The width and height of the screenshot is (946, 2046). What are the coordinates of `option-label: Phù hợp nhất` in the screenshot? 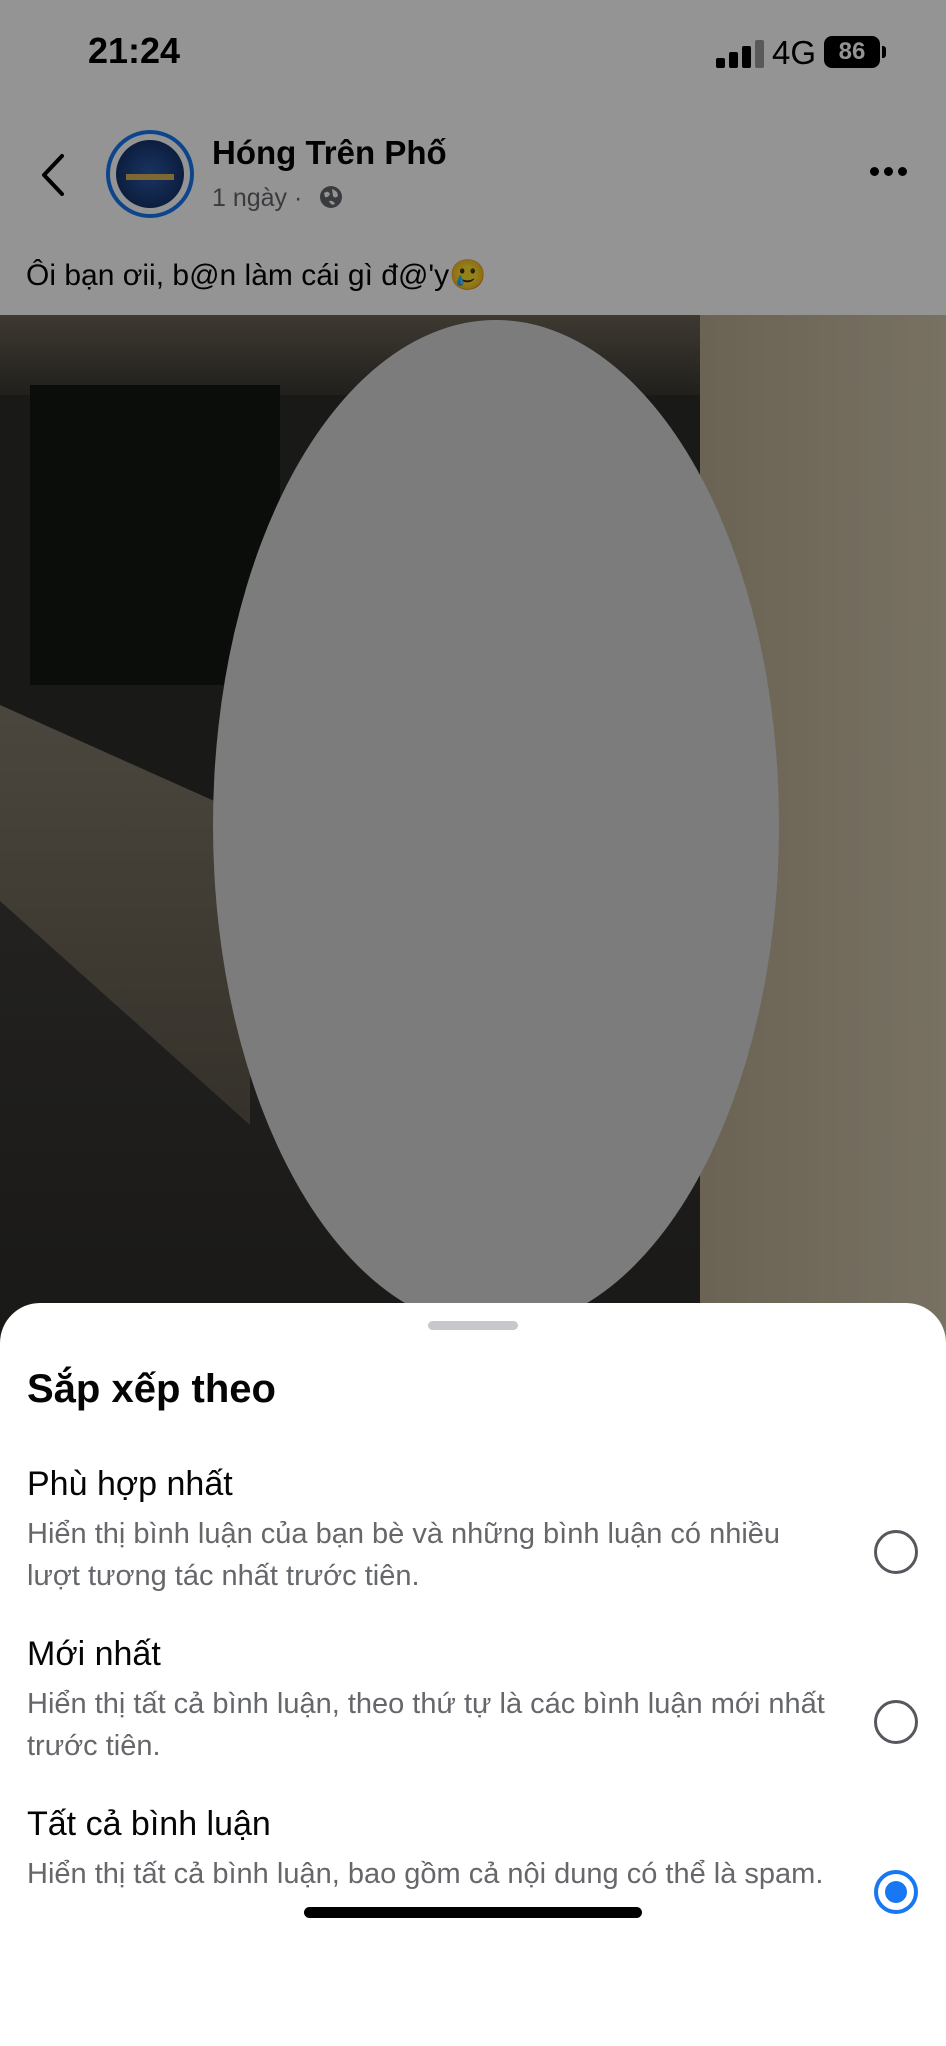 It's located at (130, 1484).